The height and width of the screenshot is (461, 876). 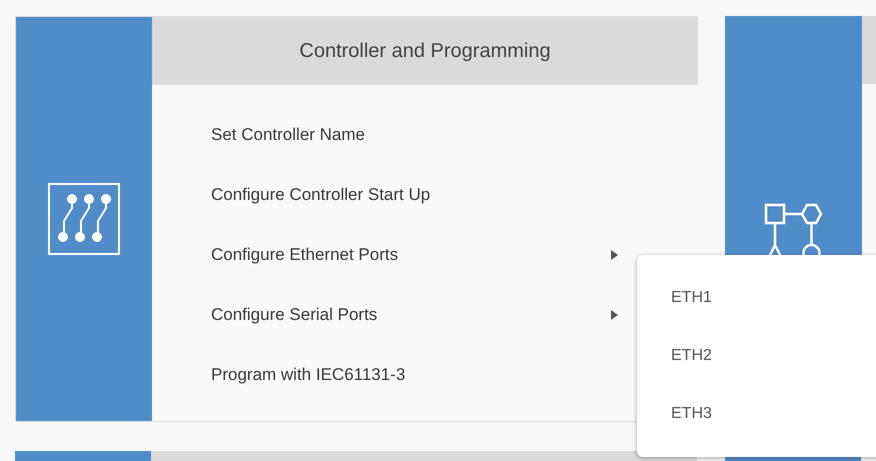 What do you see at coordinates (84, 219) in the screenshot?
I see `circuit-board-icon` at bounding box center [84, 219].